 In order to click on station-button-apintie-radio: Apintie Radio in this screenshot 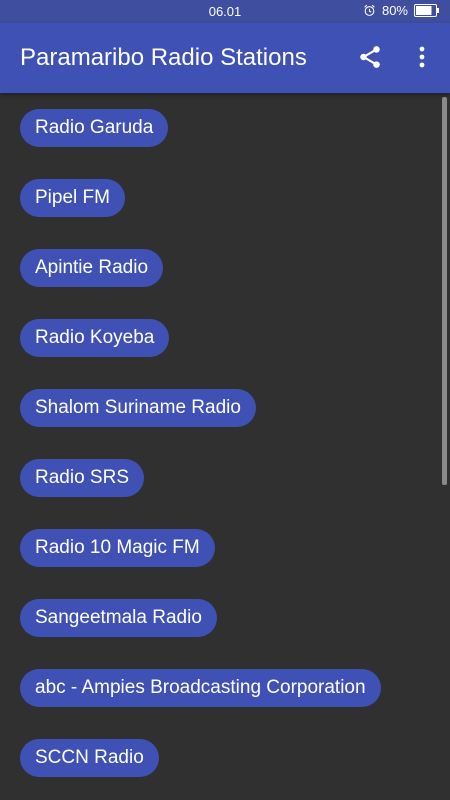, I will do `click(92, 268)`.